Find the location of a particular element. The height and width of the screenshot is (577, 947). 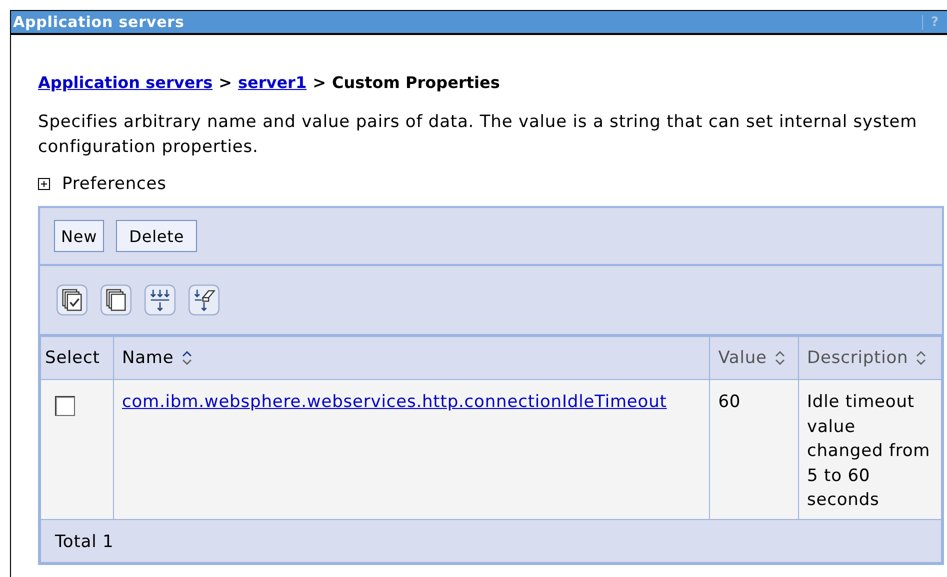

table-cell: Idle timeout value changed from 5 to 60 seconds is located at coordinates (868, 451).